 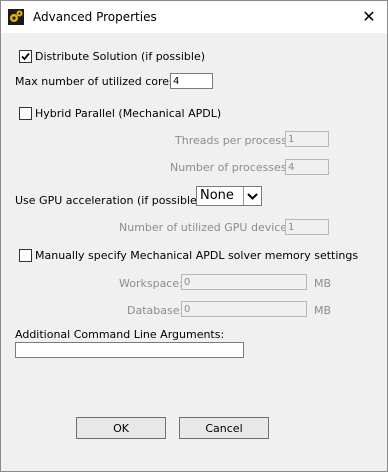 I want to click on hybrid-parallel-label: Hybrid Parallel (Mechanical APDL), so click(x=128, y=113).